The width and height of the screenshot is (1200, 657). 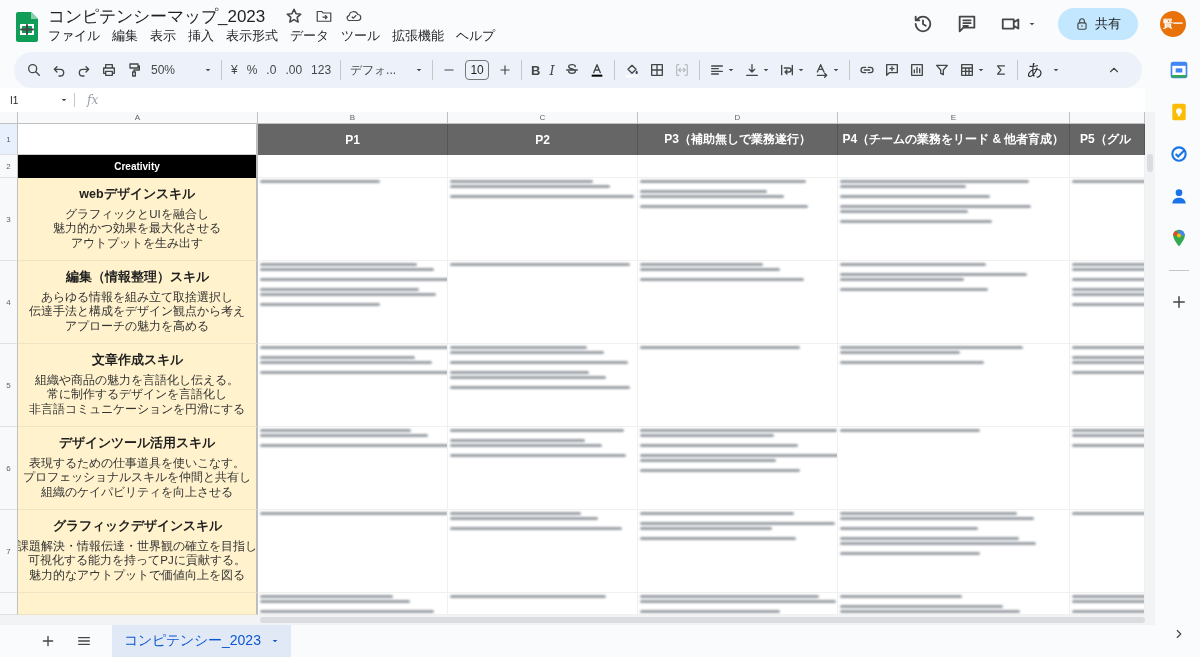 What do you see at coordinates (34, 70) in the screenshot?
I see `search-icon` at bounding box center [34, 70].